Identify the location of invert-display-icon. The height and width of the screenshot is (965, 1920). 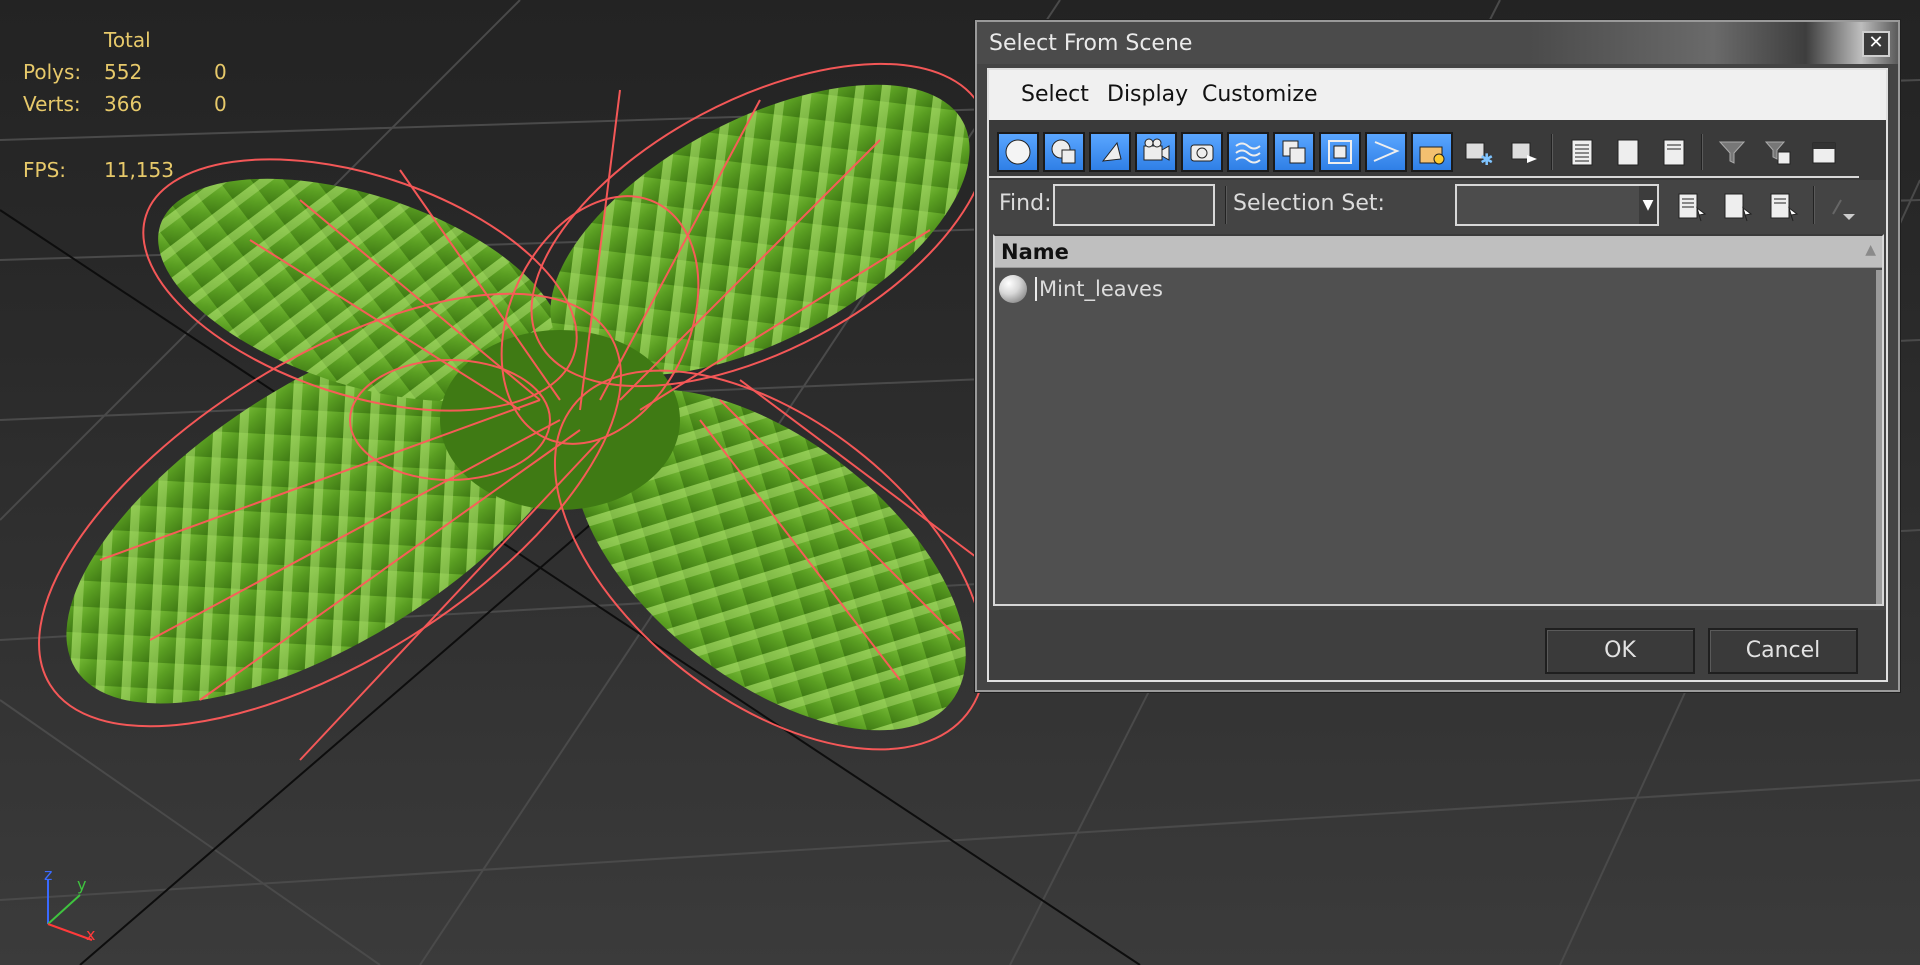
(1674, 152).